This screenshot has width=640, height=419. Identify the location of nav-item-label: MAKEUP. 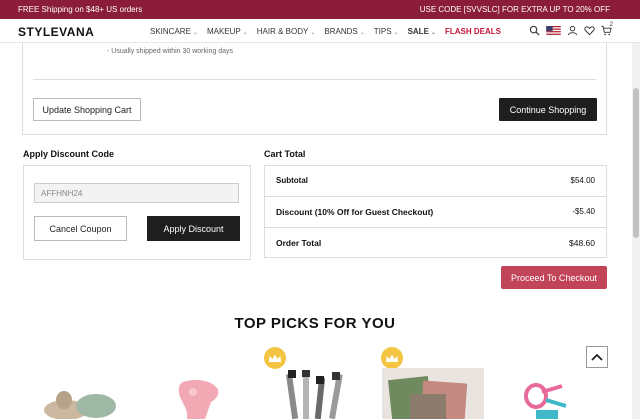
(223, 31).